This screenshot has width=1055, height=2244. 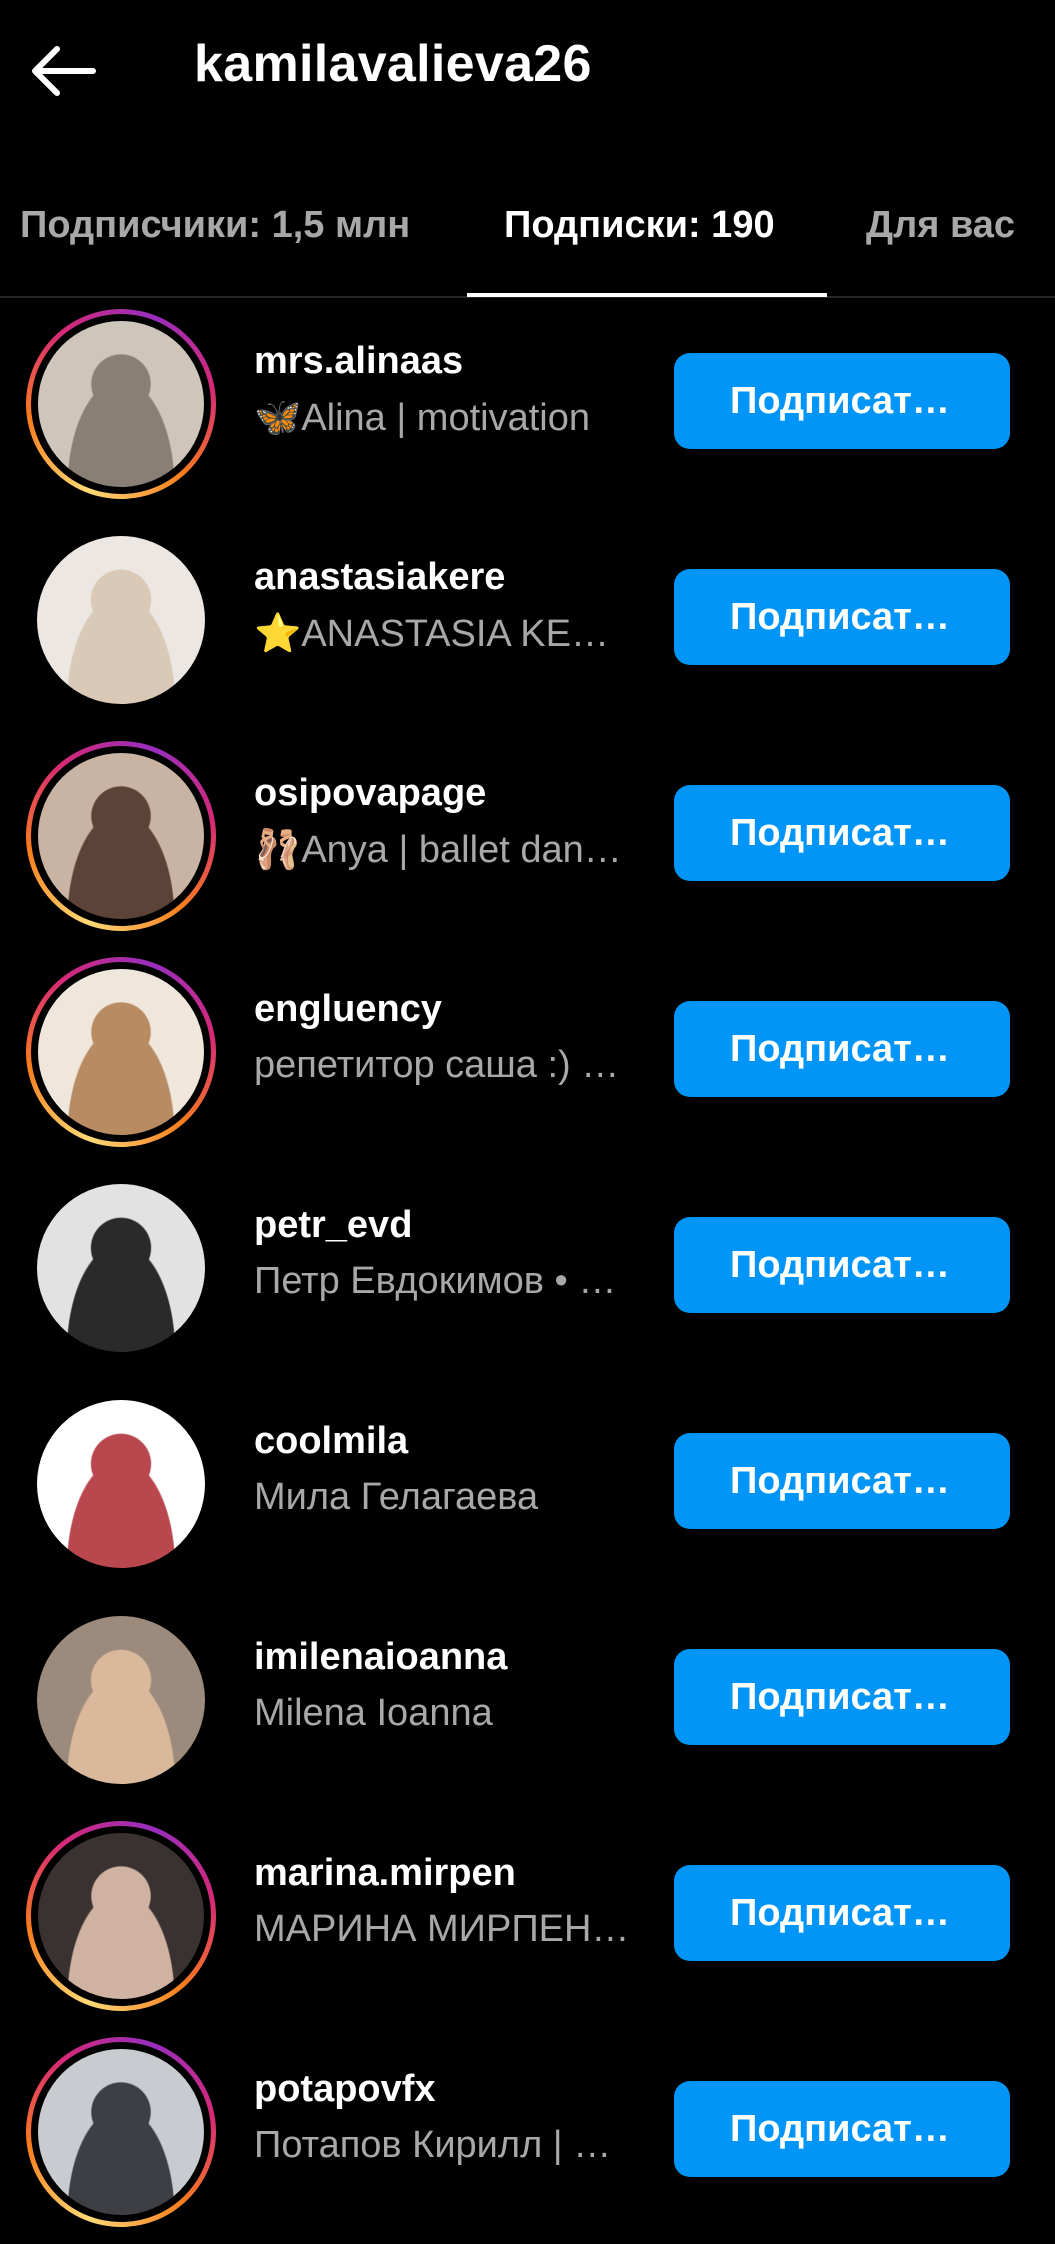 What do you see at coordinates (393, 64) in the screenshot?
I see `profile-username-title: kamilavalieva26` at bounding box center [393, 64].